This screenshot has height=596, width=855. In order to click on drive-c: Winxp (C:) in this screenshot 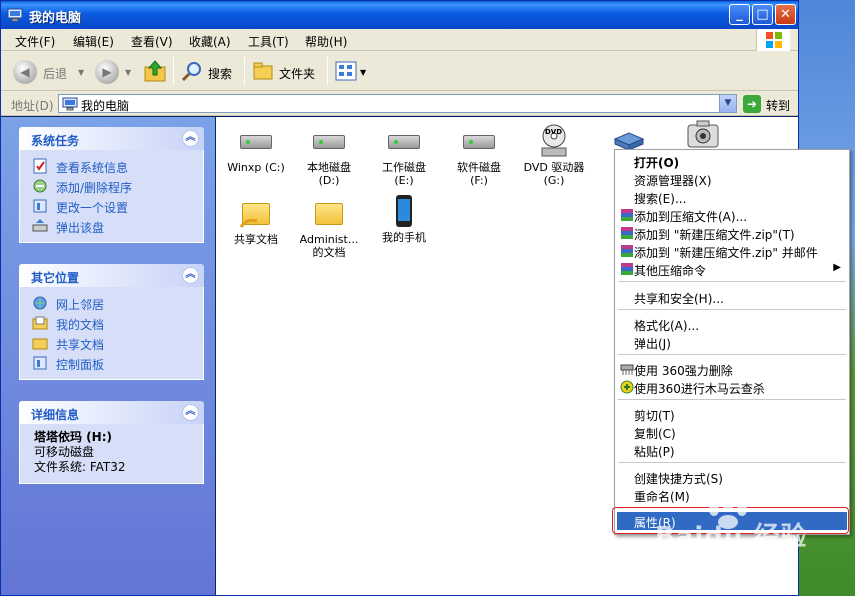, I will do `click(256, 149)`.